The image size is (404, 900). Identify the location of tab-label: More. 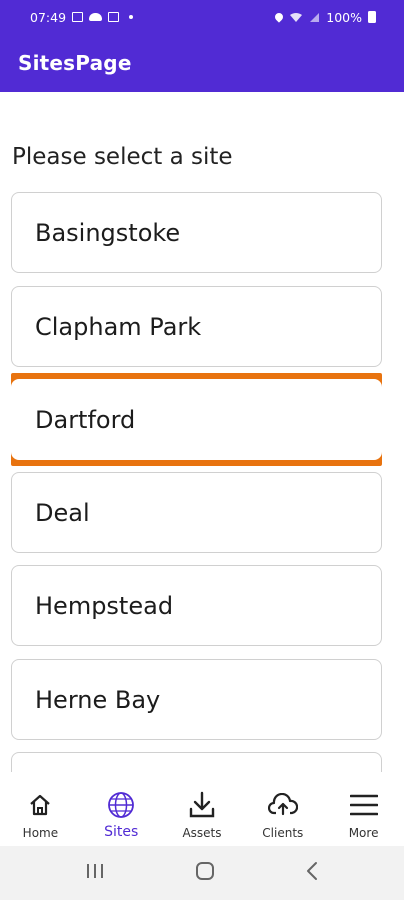
(363, 833).